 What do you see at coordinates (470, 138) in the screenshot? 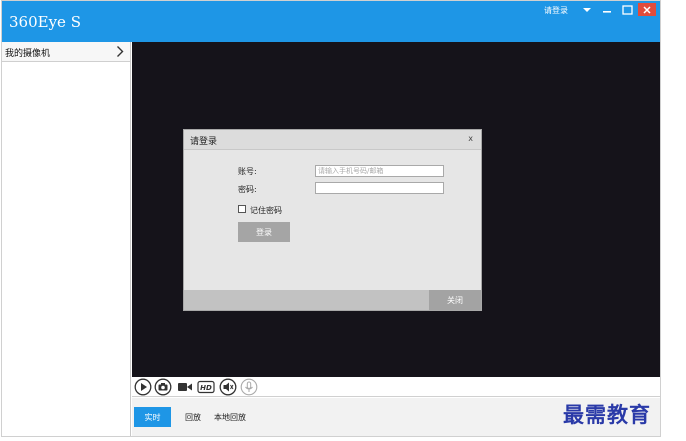
I see `dialog-close-x-button: x` at bounding box center [470, 138].